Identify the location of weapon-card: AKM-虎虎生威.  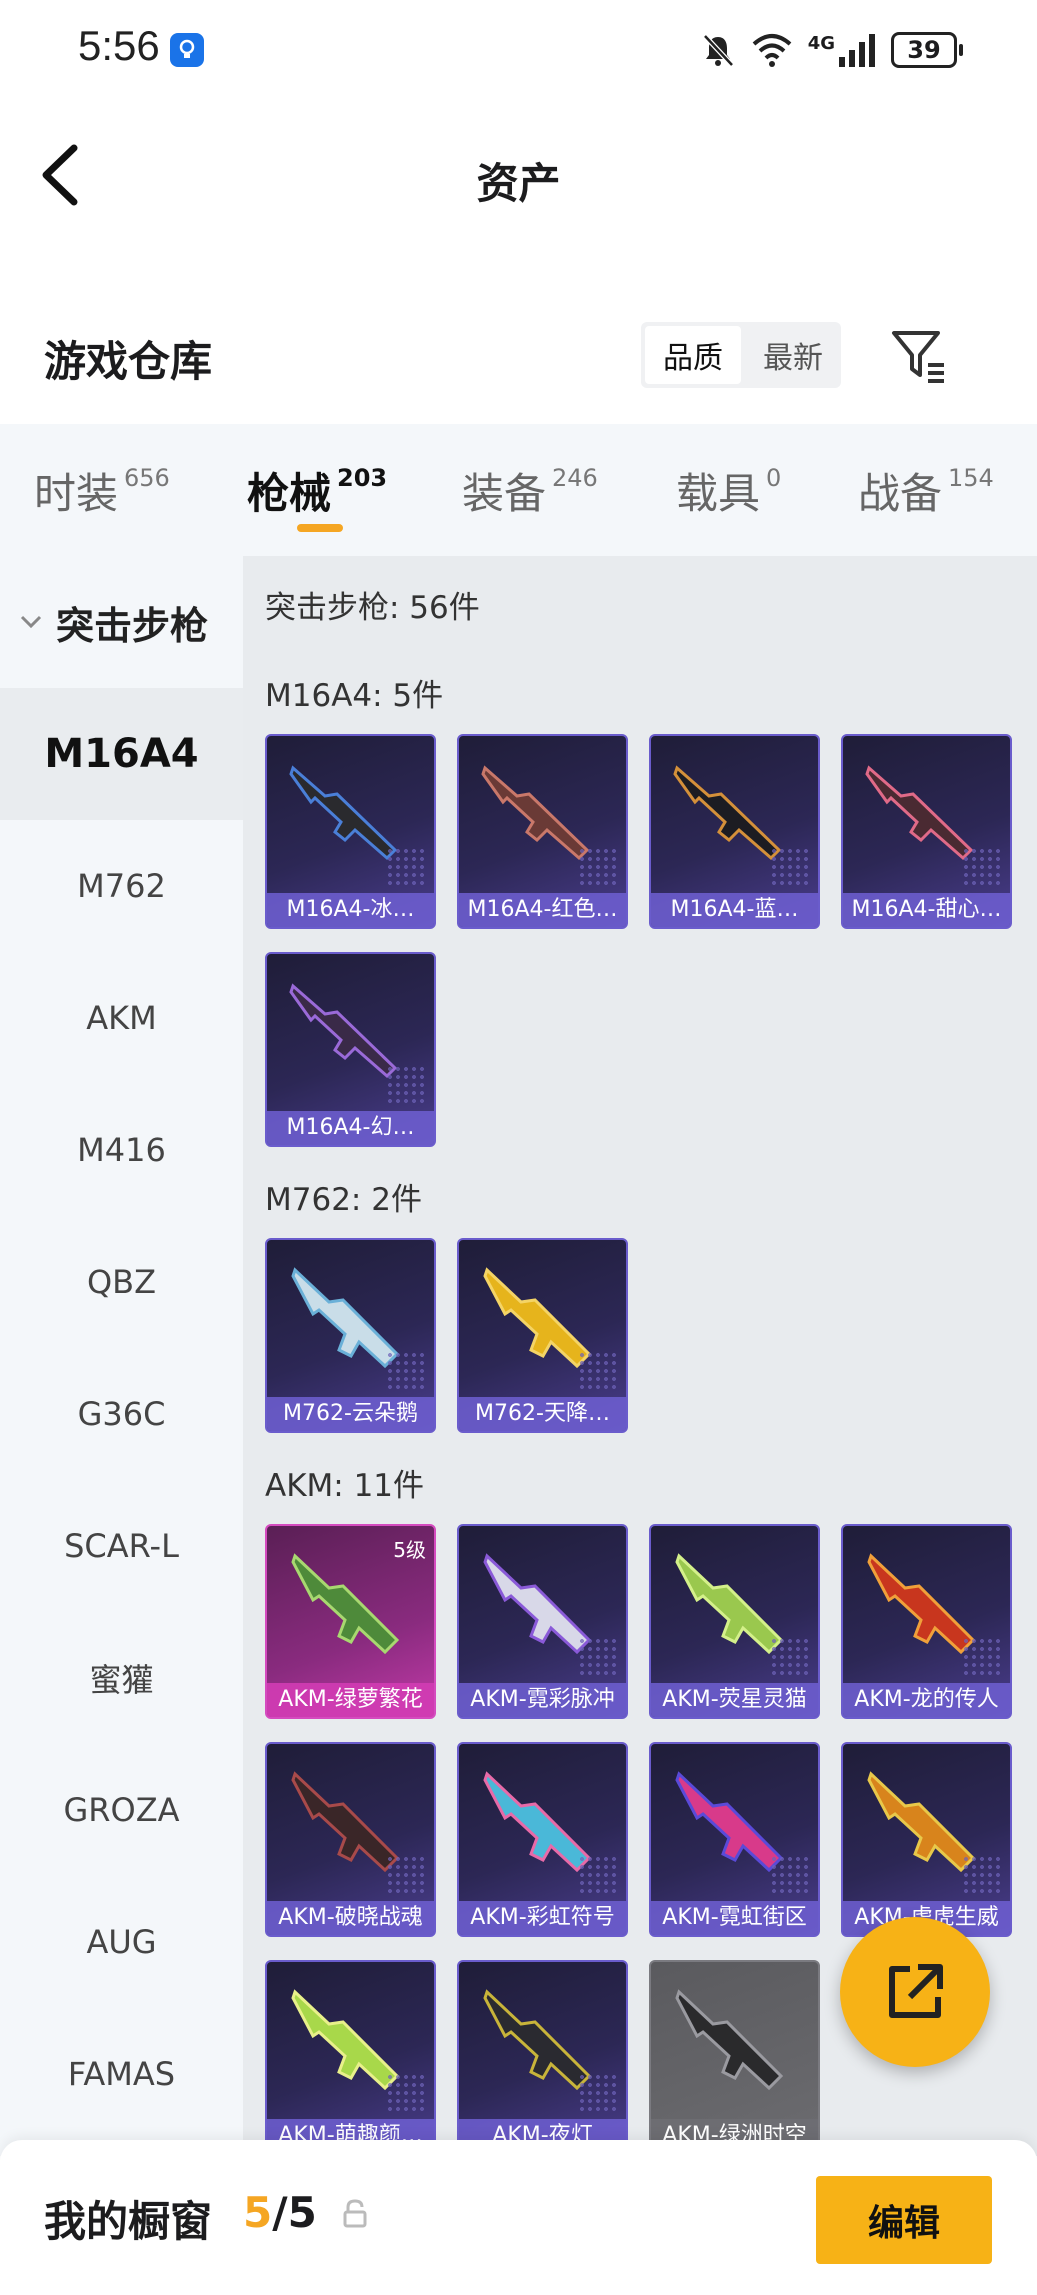
(926, 1839).